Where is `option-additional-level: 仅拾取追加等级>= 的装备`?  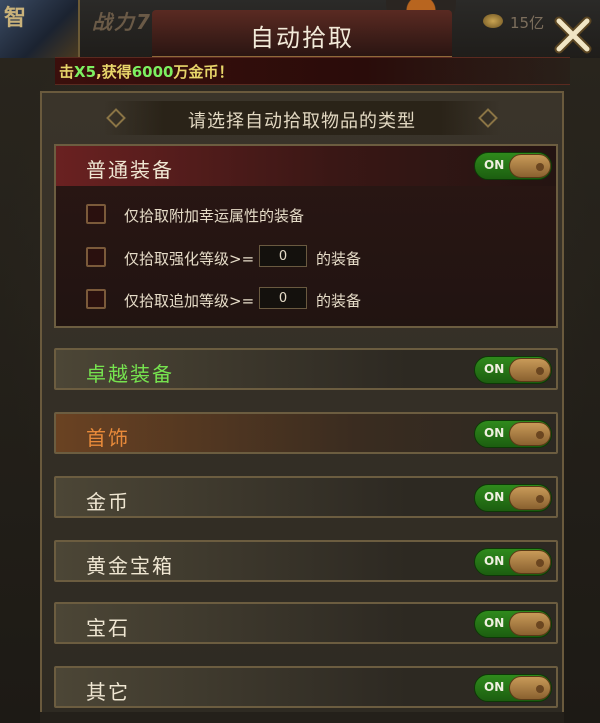
option-additional-level: 仅拾取追加等级>= 的装备 is located at coordinates (316, 300).